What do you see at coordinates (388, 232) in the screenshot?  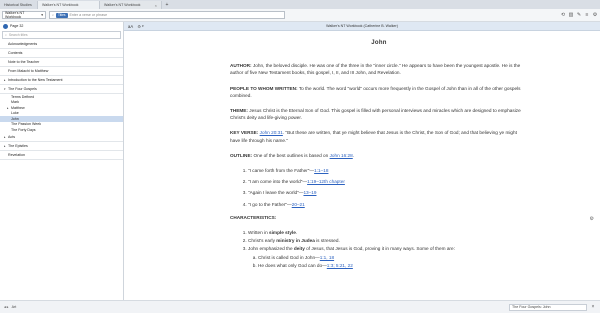 I see `list-item: Written in simple style.` at bounding box center [388, 232].